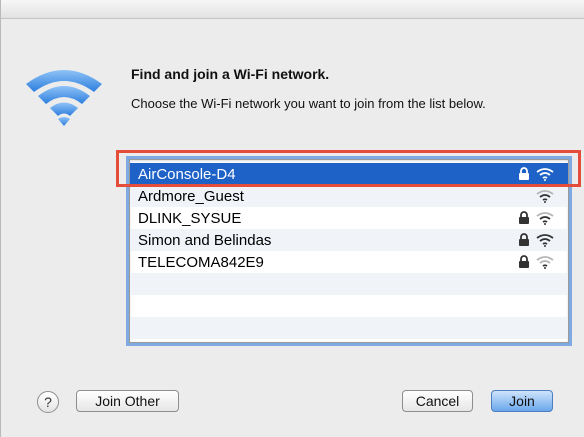 The width and height of the screenshot is (584, 437). What do you see at coordinates (349, 240) in the screenshot?
I see `network-row-simon-and-belindas: Simon and Belindas` at bounding box center [349, 240].